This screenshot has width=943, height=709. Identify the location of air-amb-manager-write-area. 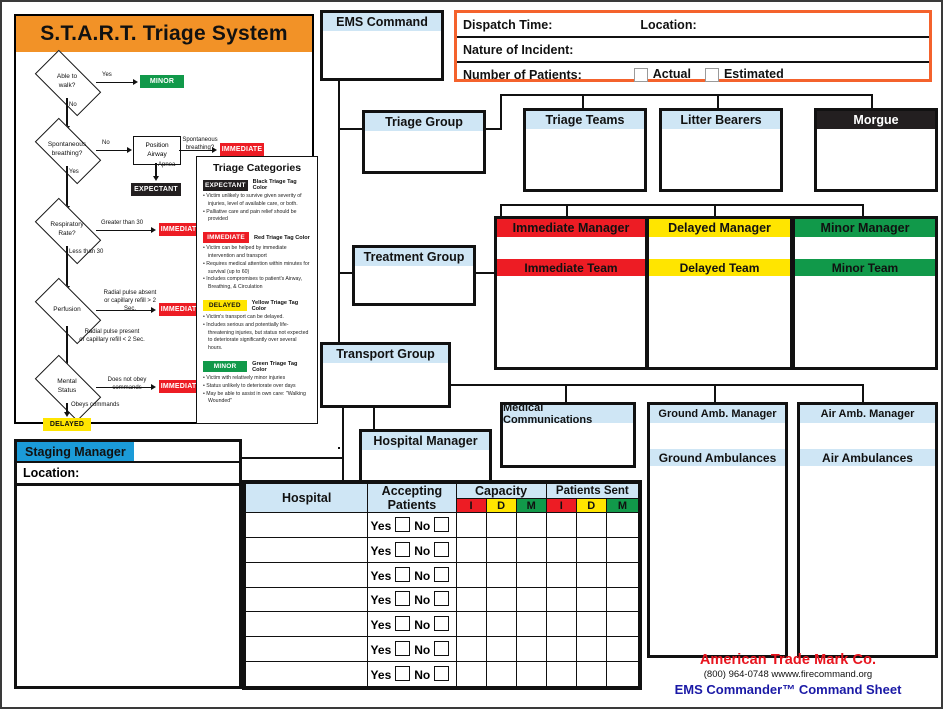
(867, 436).